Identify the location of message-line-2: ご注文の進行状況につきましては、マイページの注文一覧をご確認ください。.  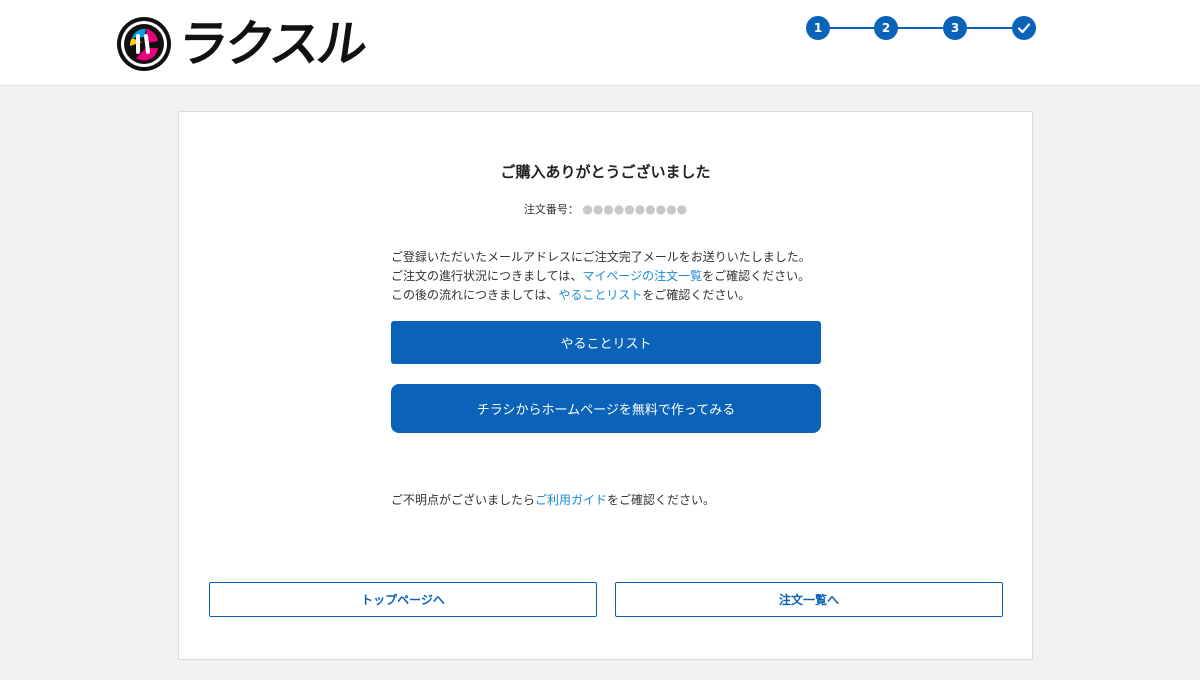
(611, 276).